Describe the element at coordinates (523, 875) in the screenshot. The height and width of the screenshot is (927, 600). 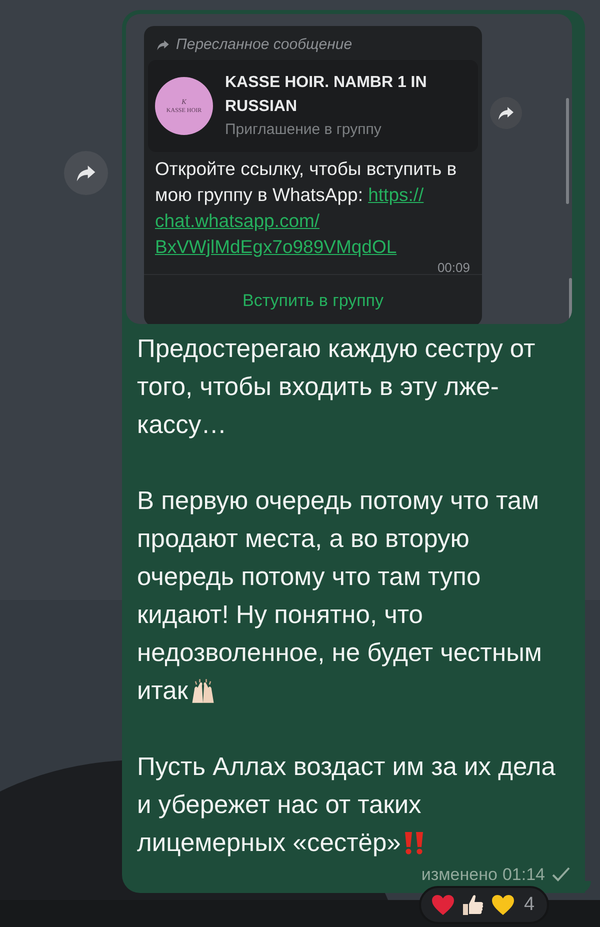
I see `message-time: 01:14` at that location.